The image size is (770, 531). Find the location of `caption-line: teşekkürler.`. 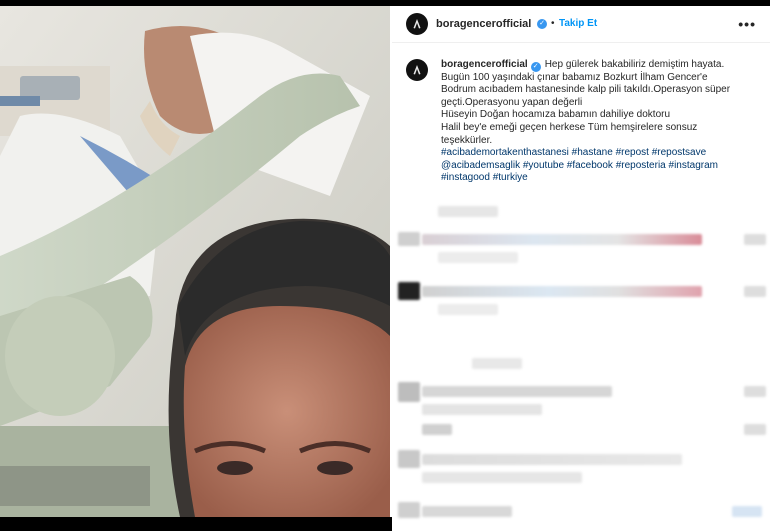

caption-line: teşekkürler. is located at coordinates (467, 140).